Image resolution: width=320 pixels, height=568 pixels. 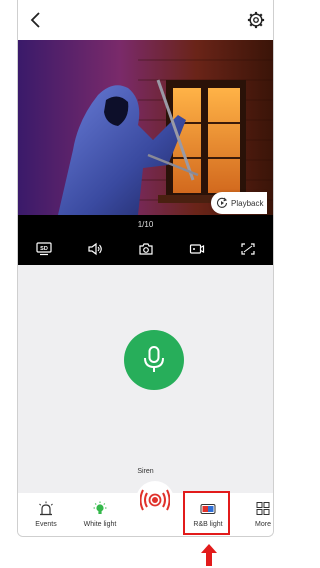 I want to click on sd-icon: SD, so click(x=43, y=249).